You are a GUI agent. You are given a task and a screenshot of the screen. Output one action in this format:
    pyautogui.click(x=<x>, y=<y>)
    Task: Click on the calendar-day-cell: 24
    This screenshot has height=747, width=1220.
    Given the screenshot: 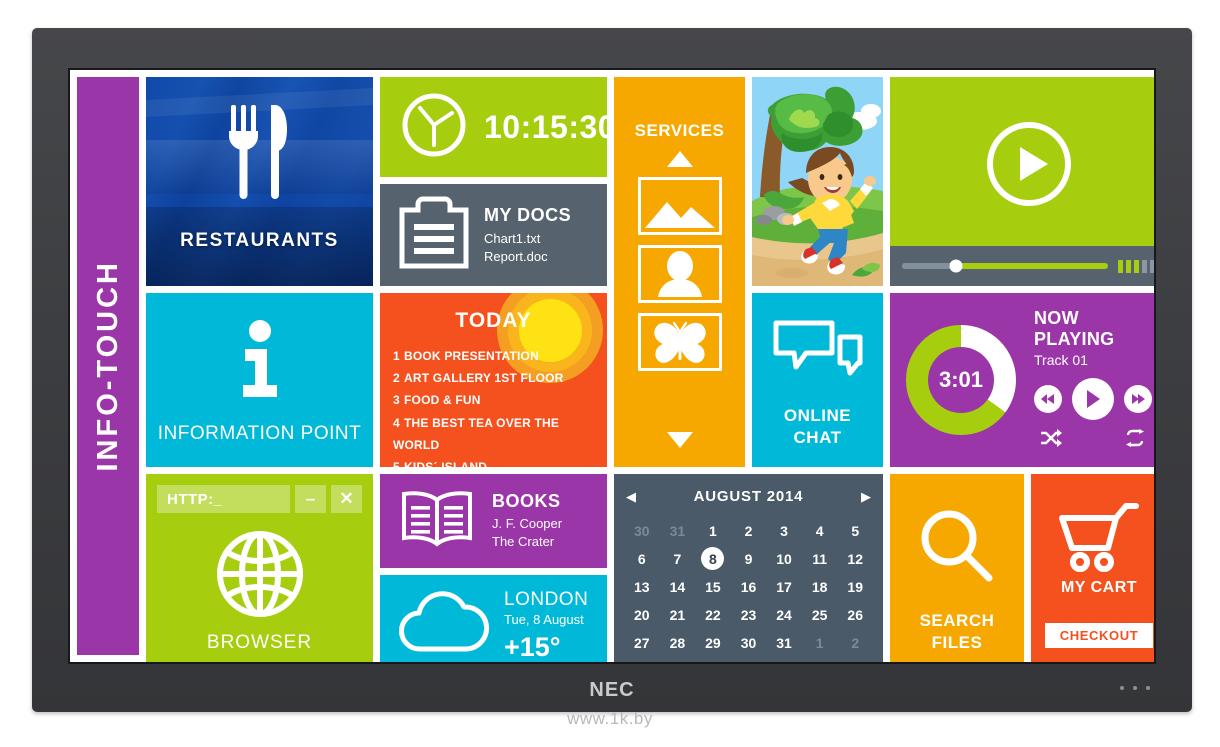 What is the action you would take?
    pyautogui.click(x=784, y=614)
    